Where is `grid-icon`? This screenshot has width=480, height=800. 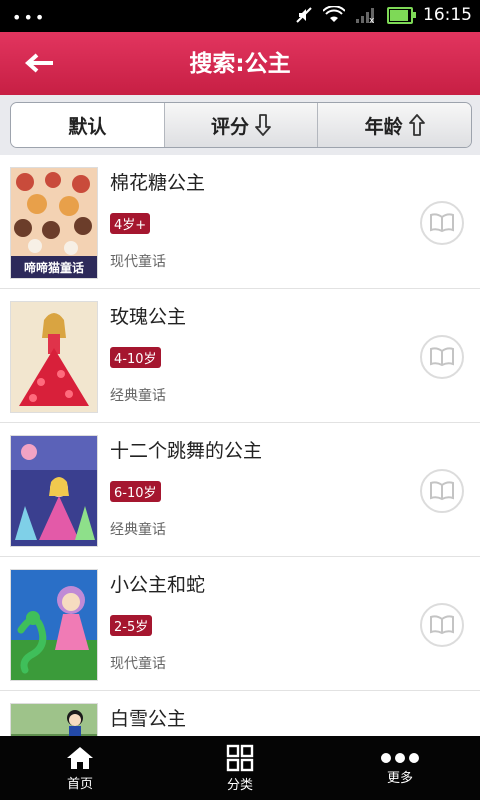
grid-icon is located at coordinates (240, 757).